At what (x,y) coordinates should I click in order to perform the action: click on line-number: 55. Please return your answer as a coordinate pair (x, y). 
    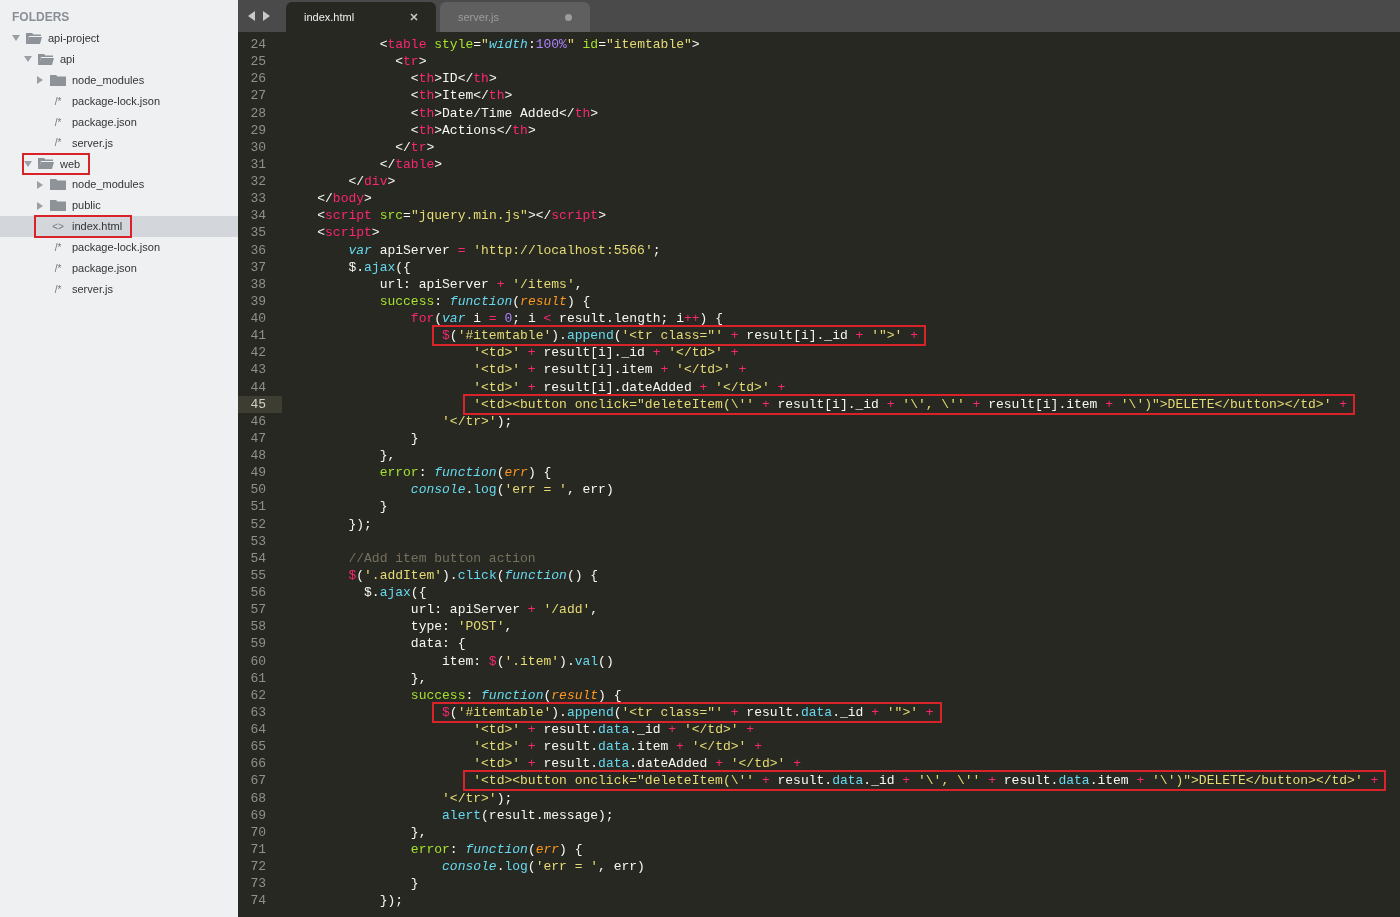
    Looking at the image, I should click on (258, 575).